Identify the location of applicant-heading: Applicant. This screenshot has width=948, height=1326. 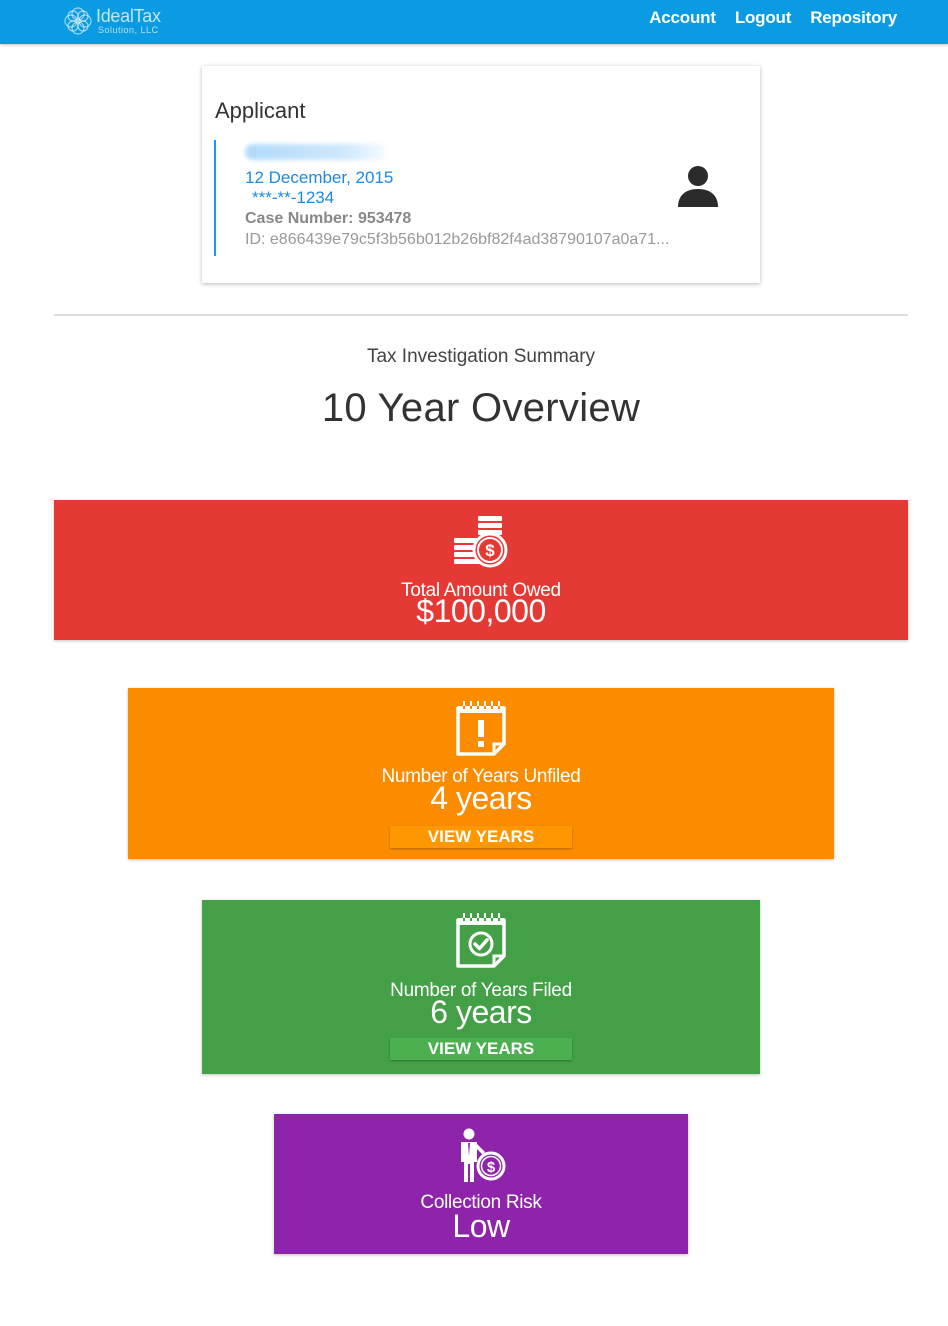
(260, 110).